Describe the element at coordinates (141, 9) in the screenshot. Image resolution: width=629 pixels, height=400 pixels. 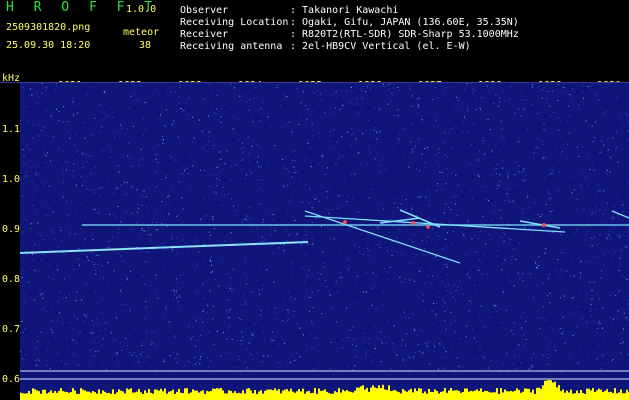
I see `app-version: 1.0.0` at that location.